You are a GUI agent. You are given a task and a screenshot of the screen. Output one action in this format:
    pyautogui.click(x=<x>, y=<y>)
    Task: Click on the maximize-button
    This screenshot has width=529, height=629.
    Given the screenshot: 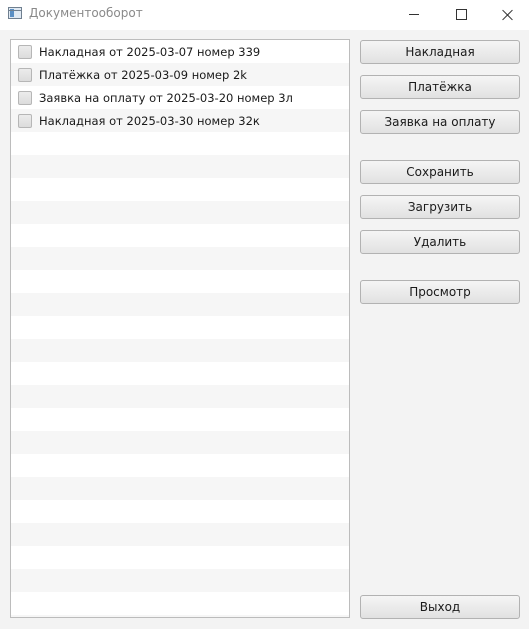 What is the action you would take?
    pyautogui.click(x=461, y=14)
    